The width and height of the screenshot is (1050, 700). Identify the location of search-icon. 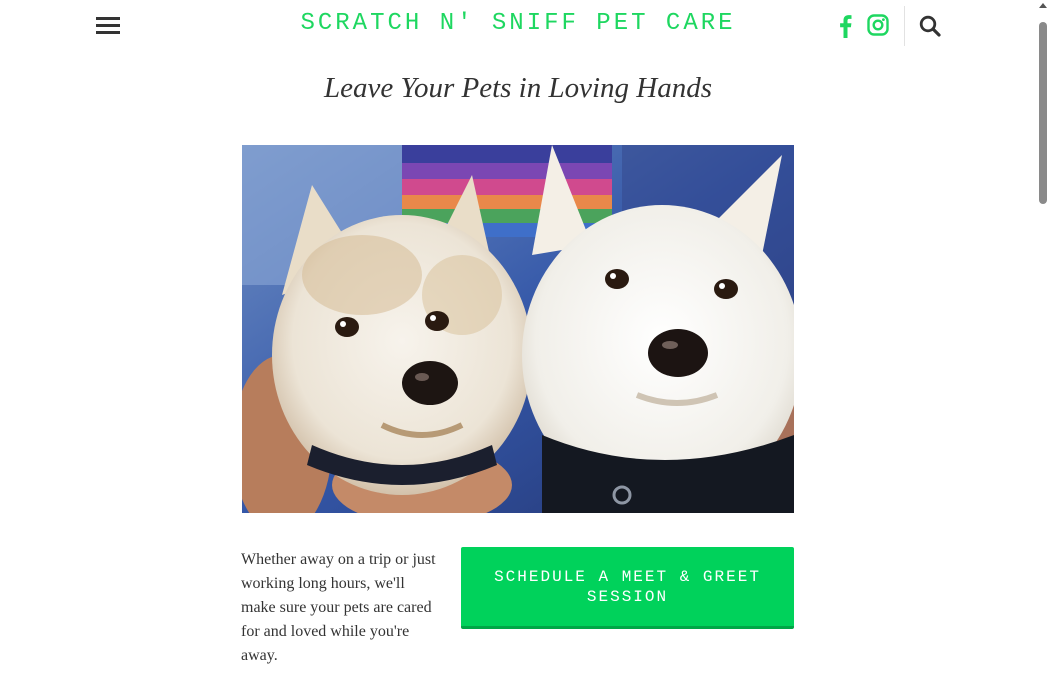
(930, 26).